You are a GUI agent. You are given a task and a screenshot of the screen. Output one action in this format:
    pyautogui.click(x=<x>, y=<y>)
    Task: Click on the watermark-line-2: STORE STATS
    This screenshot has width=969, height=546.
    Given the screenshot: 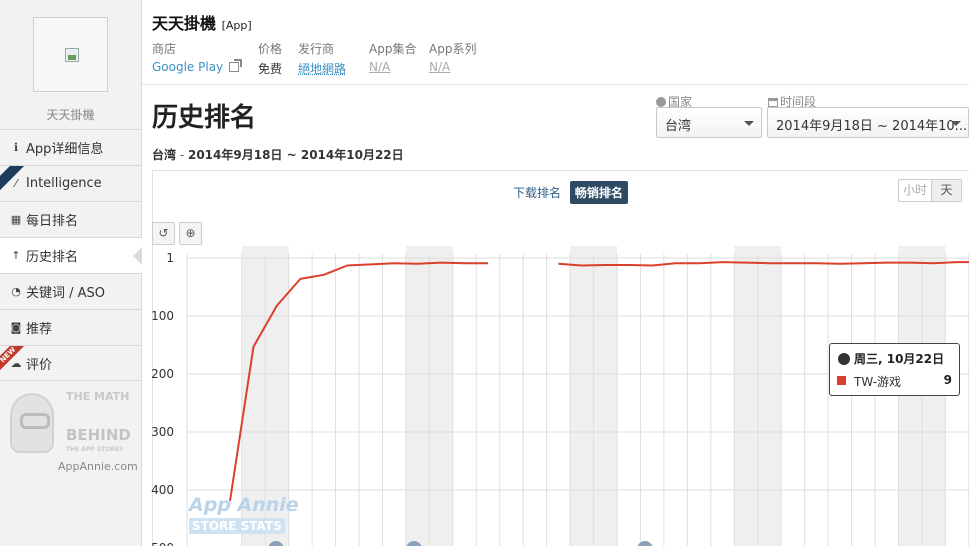 What is the action you would take?
    pyautogui.click(x=237, y=526)
    